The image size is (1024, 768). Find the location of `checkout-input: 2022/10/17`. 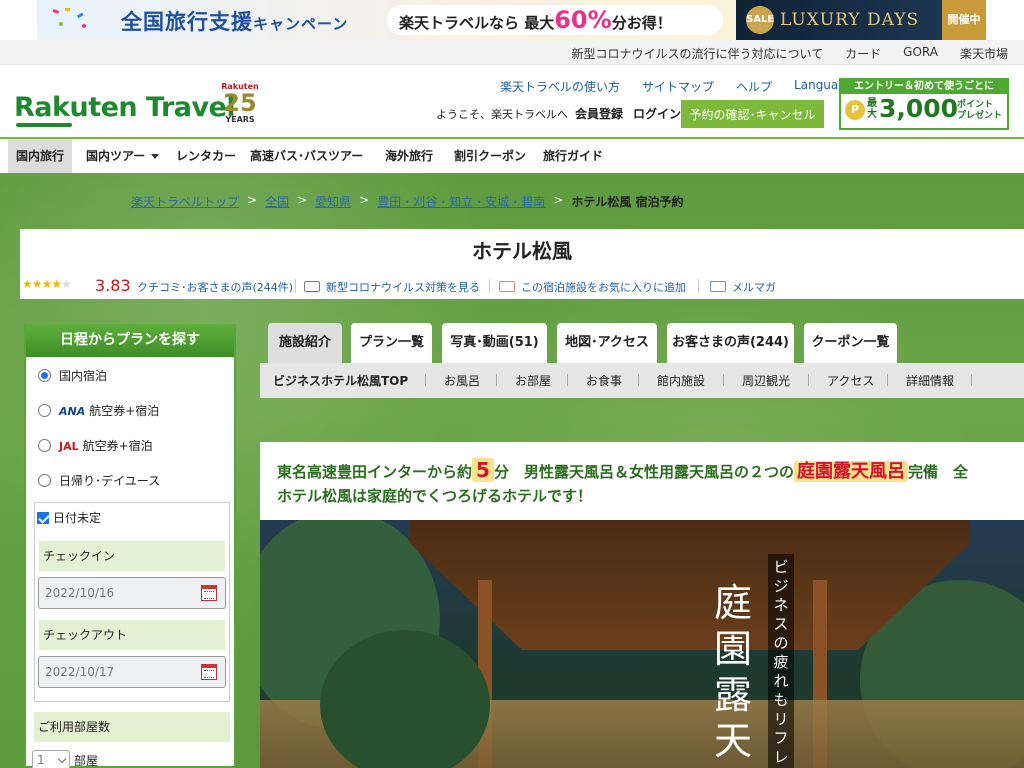

checkout-input: 2022/10/17 is located at coordinates (132, 672).